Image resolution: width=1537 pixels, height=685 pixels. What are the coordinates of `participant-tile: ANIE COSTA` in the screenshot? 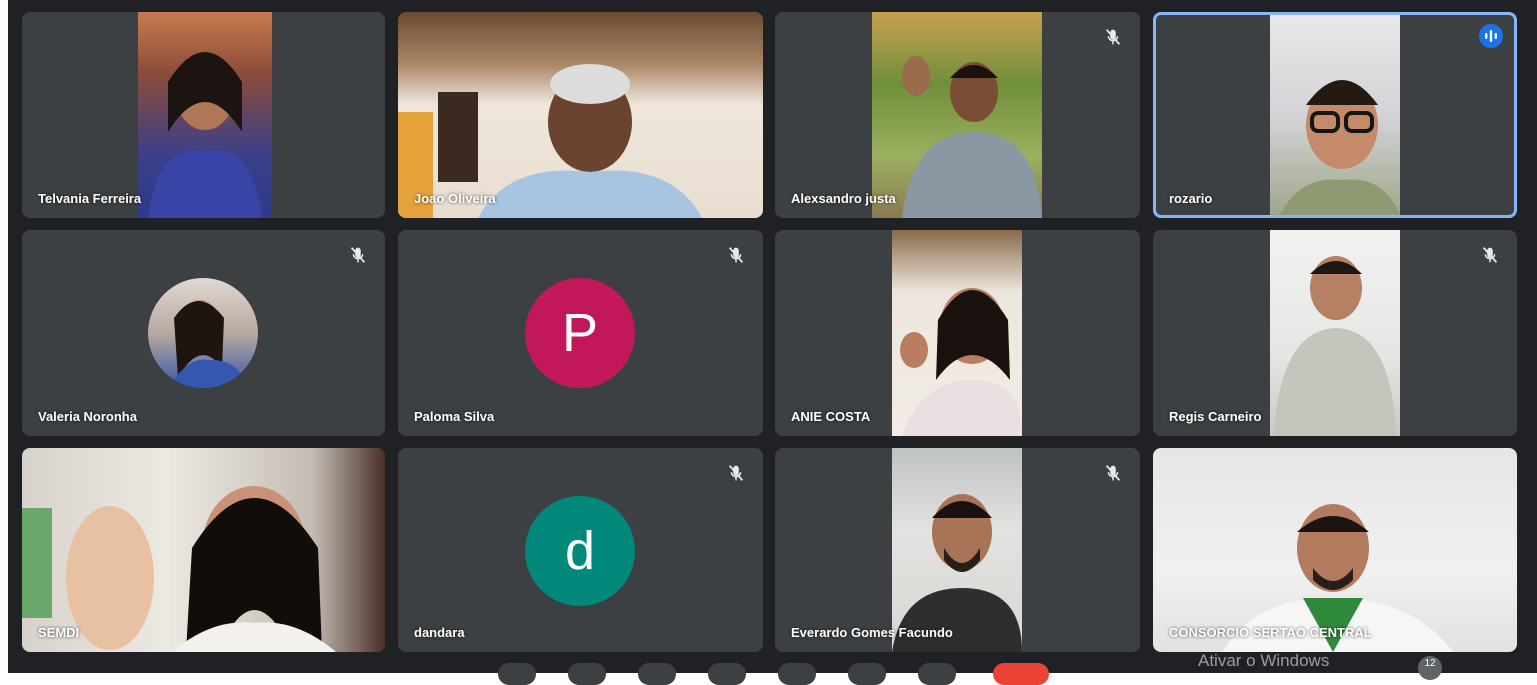 It's located at (957, 333).